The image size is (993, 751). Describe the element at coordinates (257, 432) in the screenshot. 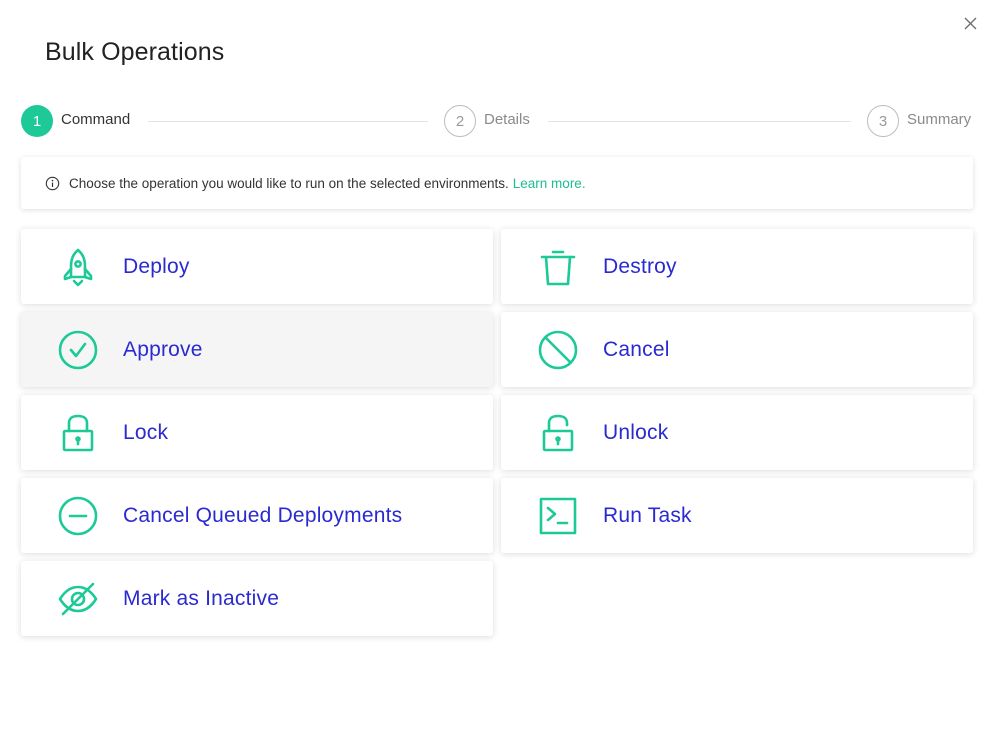

I see `operation-lock: Lock` at that location.